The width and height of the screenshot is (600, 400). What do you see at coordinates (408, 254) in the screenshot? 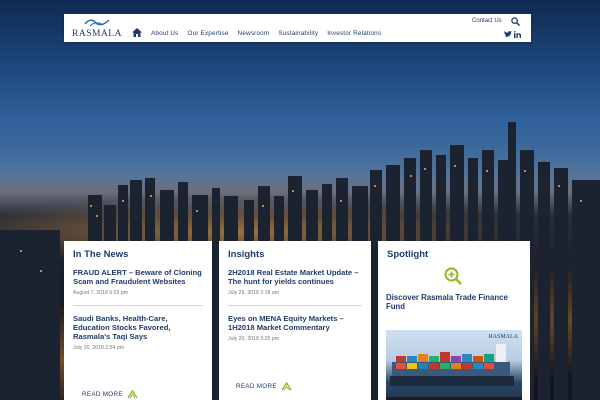
I see `spotlight-heading: Spotlight` at bounding box center [408, 254].